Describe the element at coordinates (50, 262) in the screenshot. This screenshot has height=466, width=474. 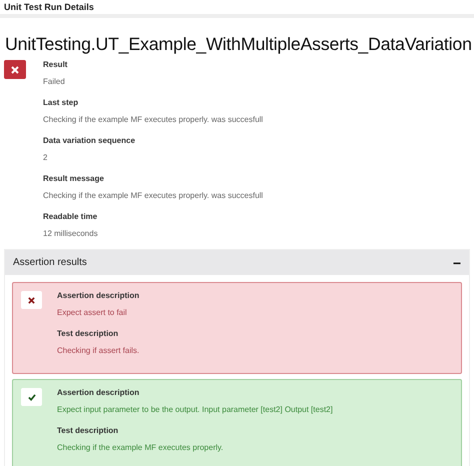
I see `section-title: Assertion results` at that location.